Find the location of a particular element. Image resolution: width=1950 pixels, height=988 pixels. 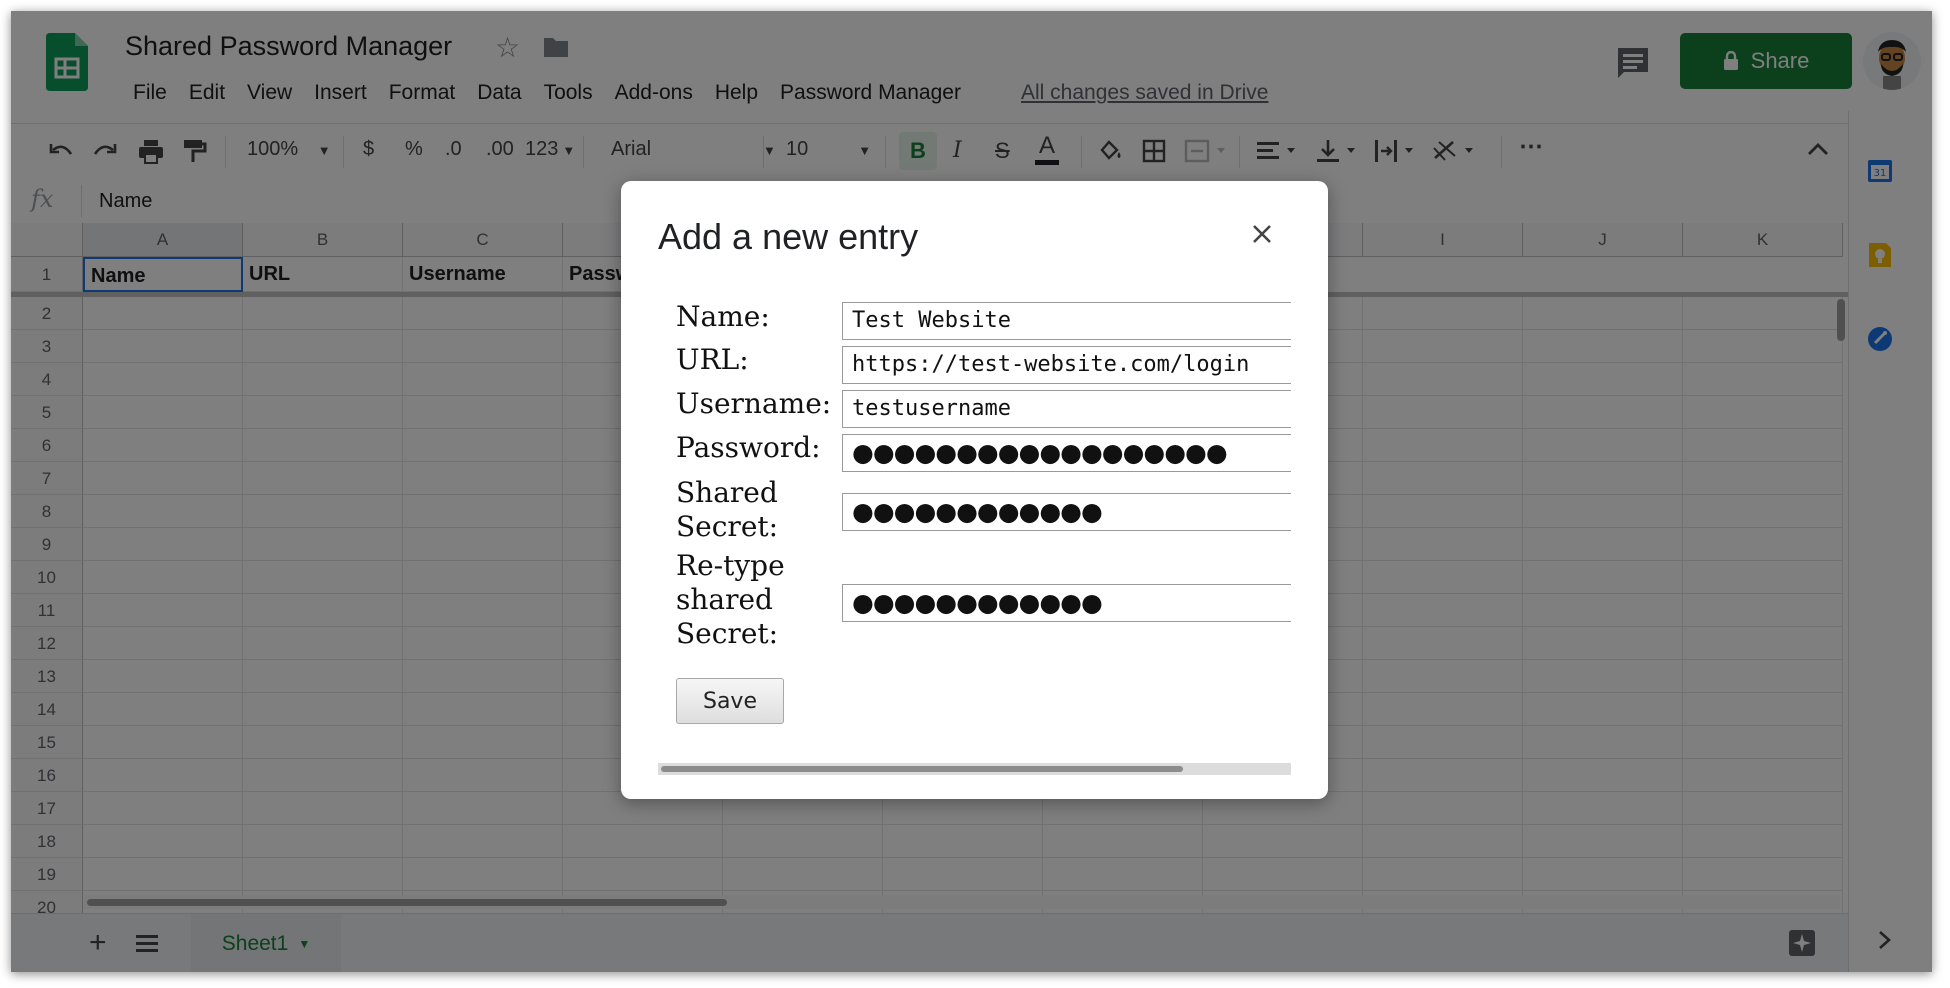

dialog-horizontal-scrollbar is located at coordinates (922, 769).